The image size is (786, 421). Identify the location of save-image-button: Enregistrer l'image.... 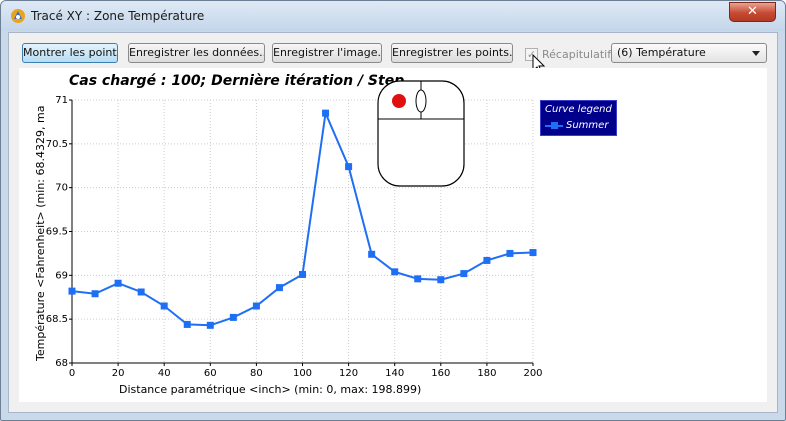
(327, 53).